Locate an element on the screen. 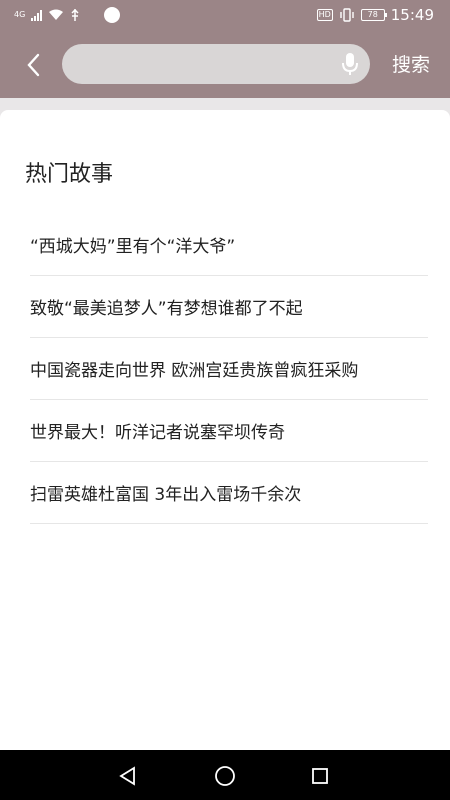  microphone-icon is located at coordinates (350, 64).